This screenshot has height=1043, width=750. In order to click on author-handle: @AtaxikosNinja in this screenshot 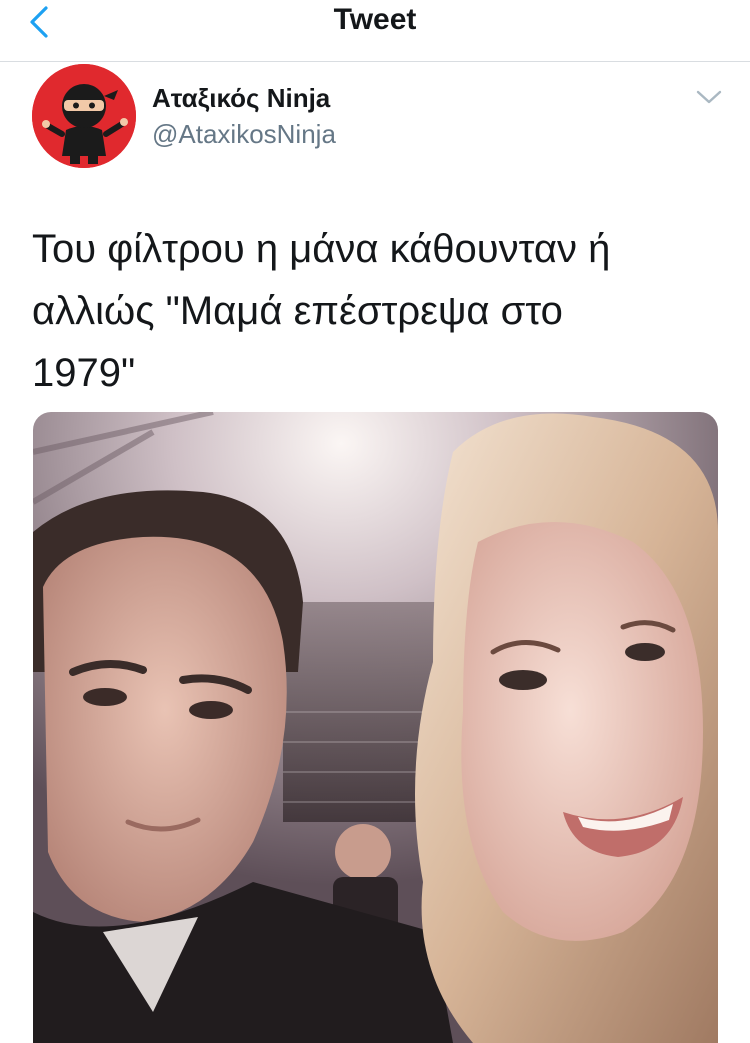, I will do `click(244, 134)`.